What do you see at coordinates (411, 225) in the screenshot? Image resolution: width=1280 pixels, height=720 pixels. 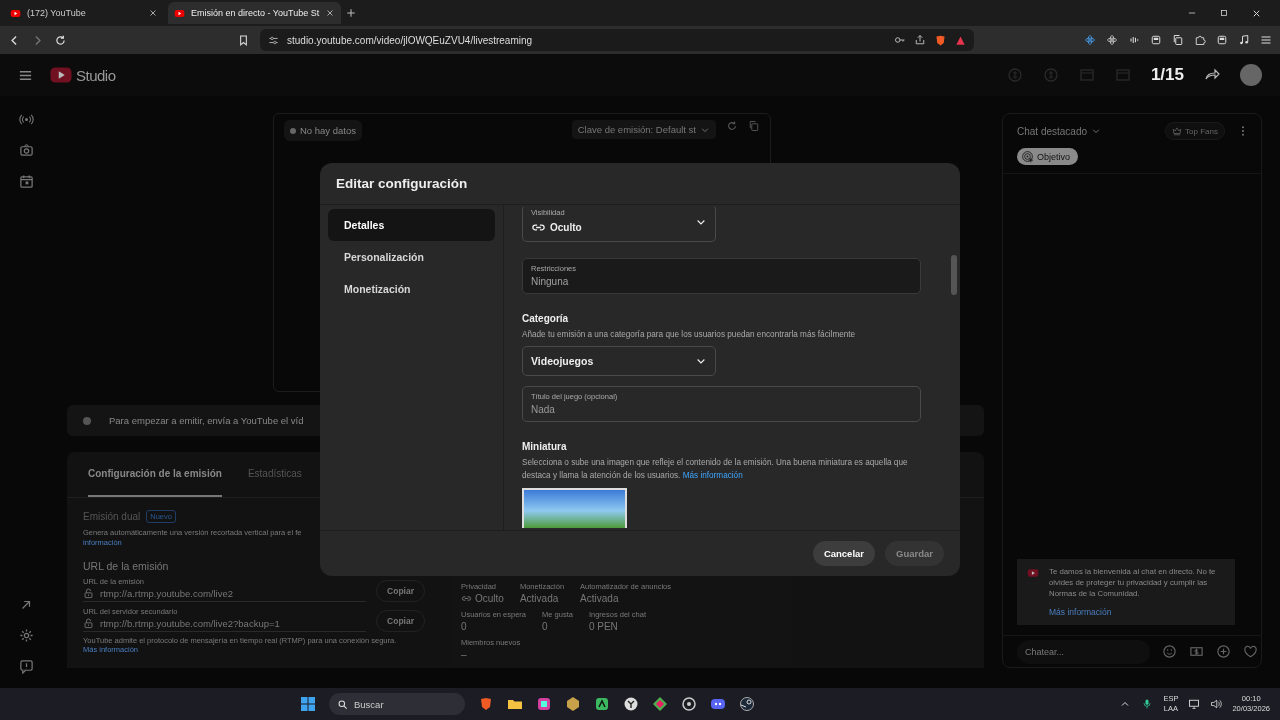 I see `nav-item: Detalles` at bounding box center [411, 225].